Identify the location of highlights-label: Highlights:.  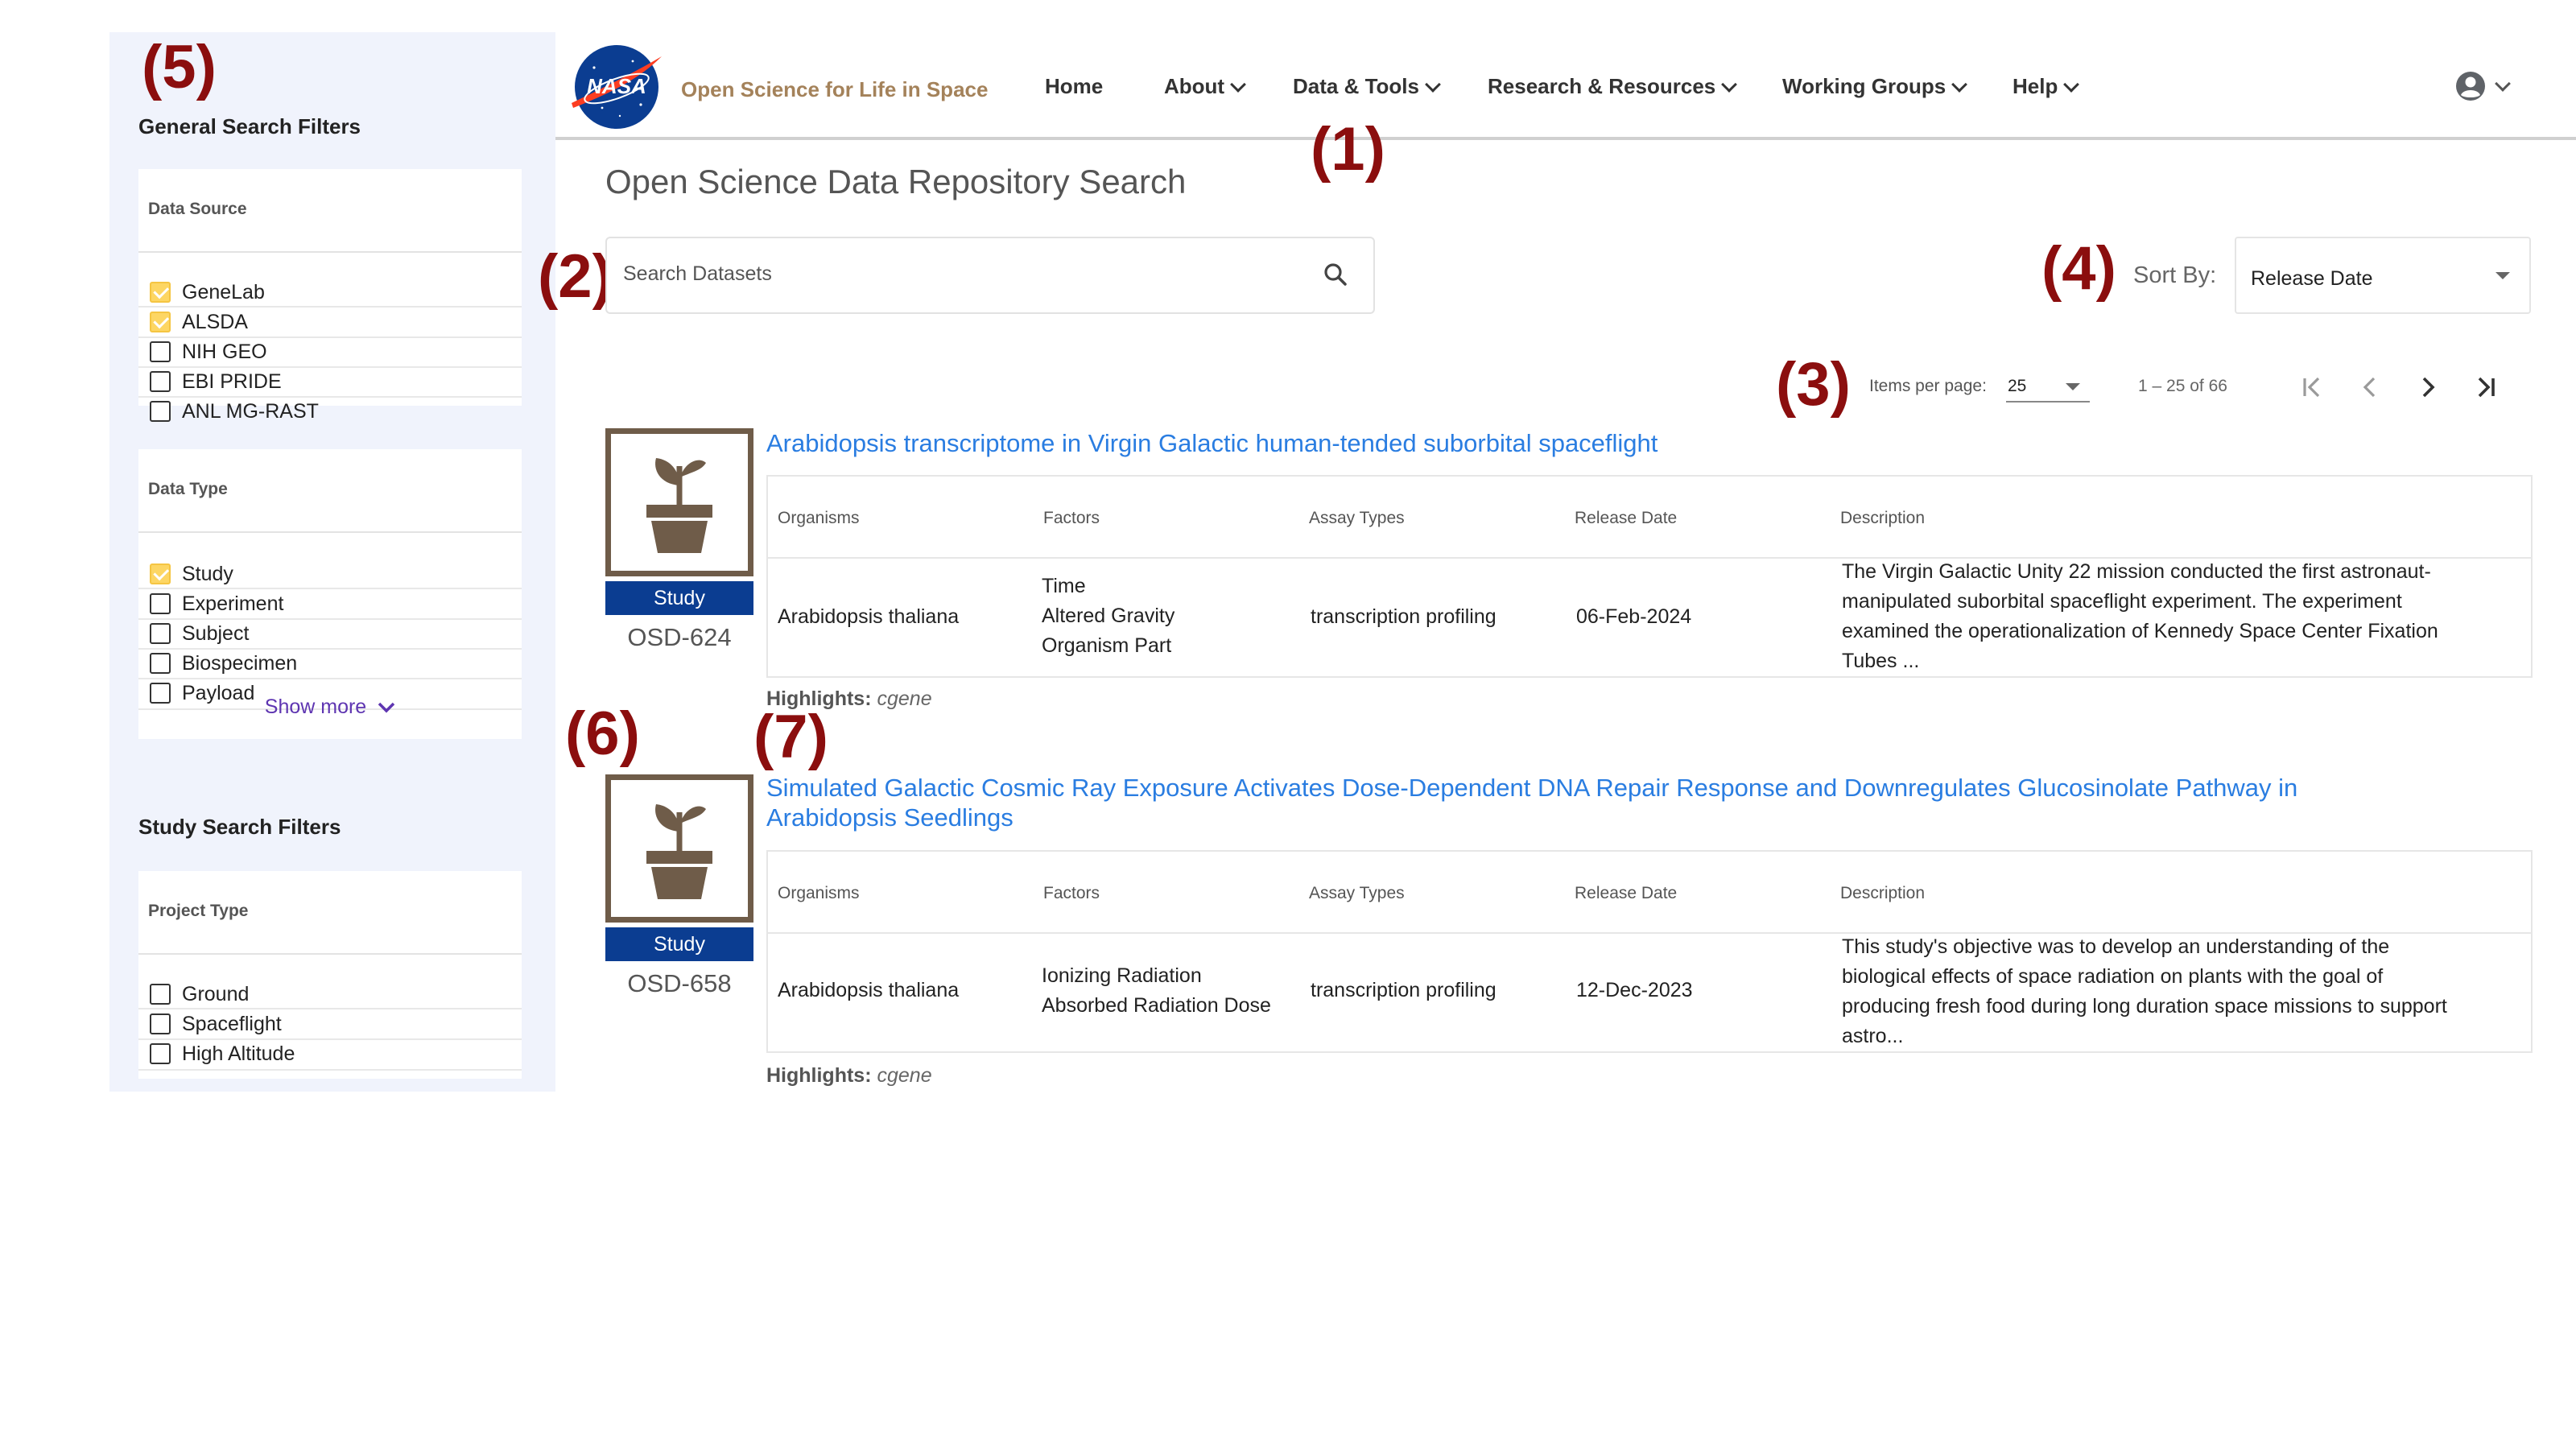
(819, 1075).